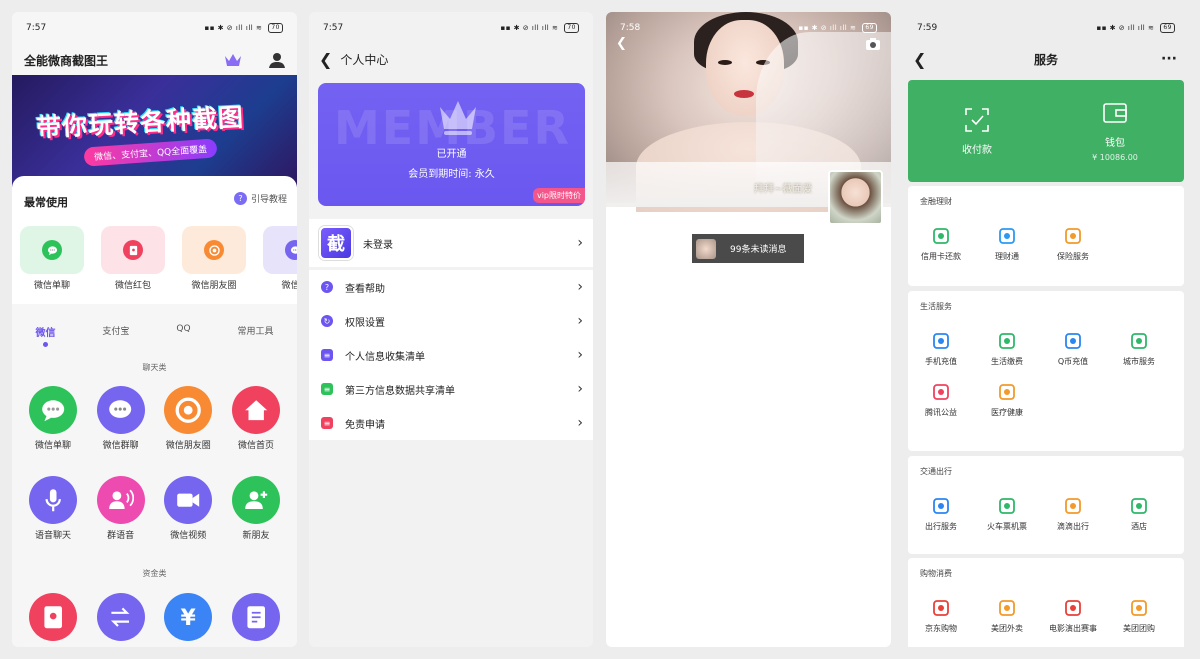  I want to click on feature-item: 微信单聊, so click(53, 418).